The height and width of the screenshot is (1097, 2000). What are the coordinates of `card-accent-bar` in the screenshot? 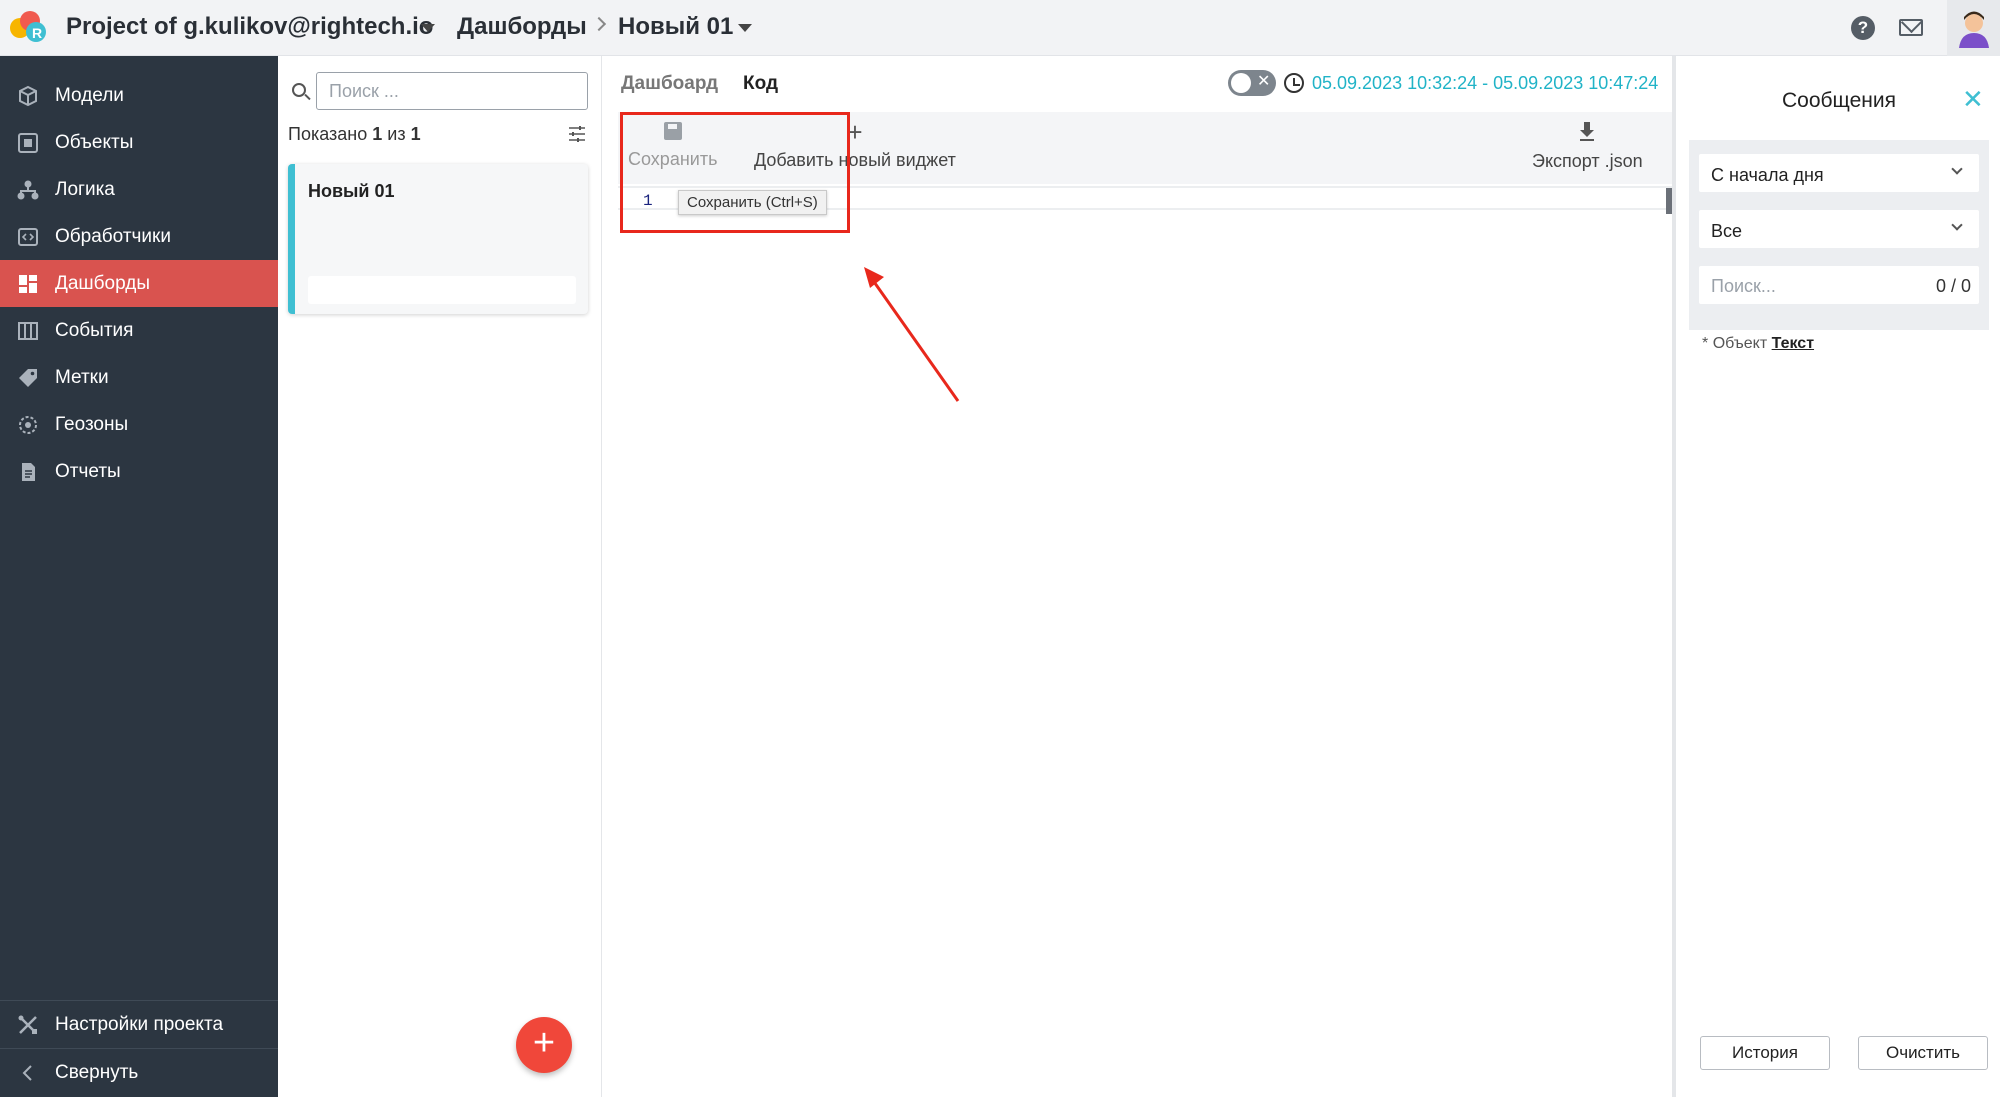 It's located at (291, 239).